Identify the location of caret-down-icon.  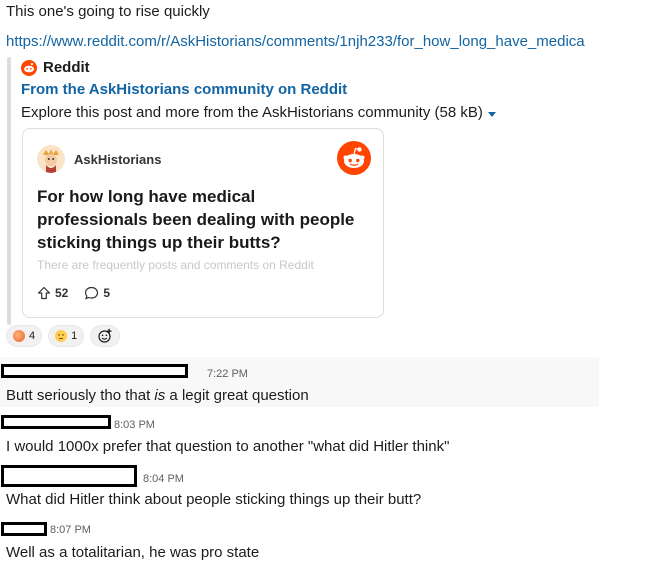
(491, 114).